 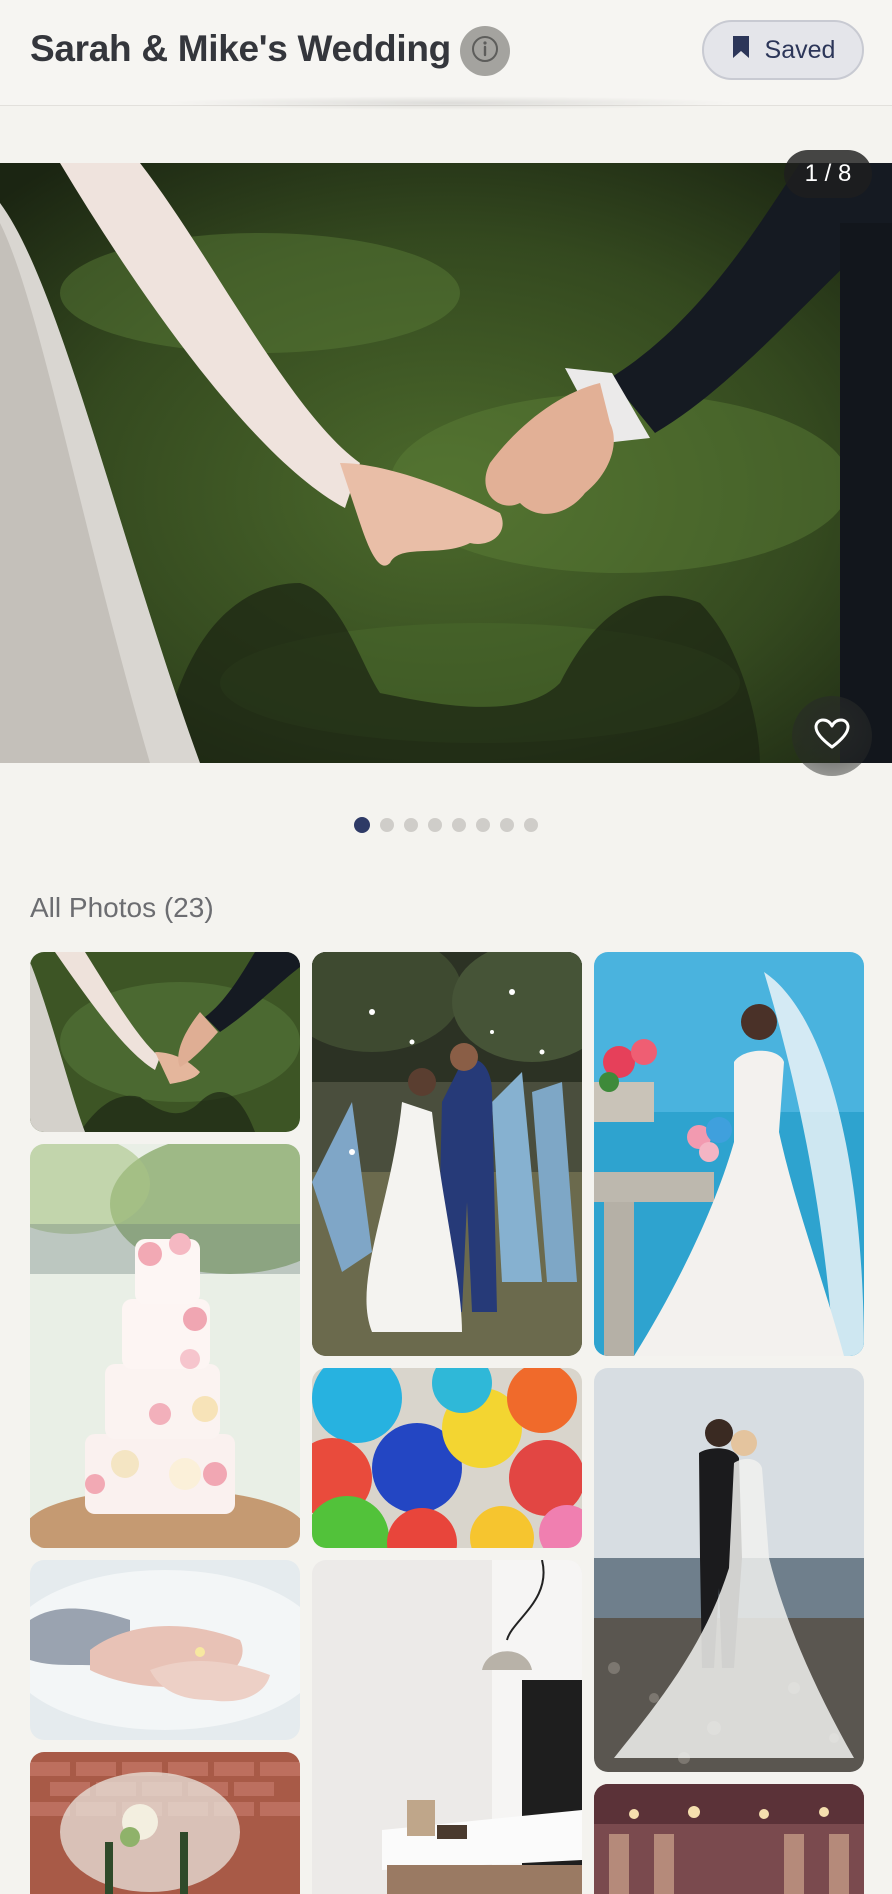 I want to click on info-button, so click(x=485, y=51).